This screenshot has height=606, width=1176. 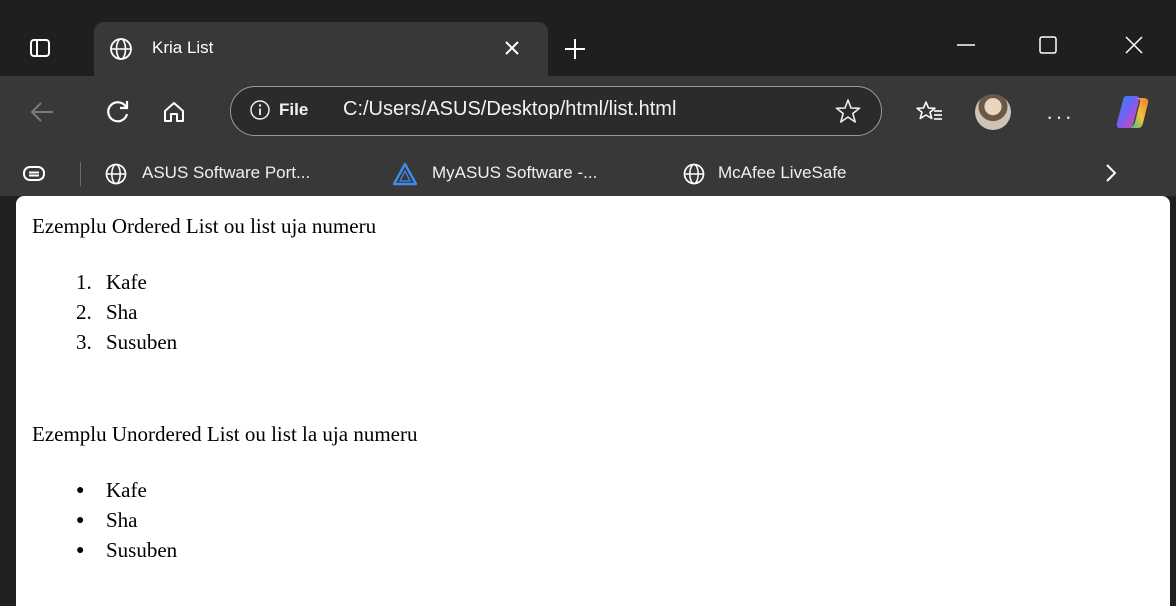 I want to click on browser-tab: Kria List, so click(x=321, y=49).